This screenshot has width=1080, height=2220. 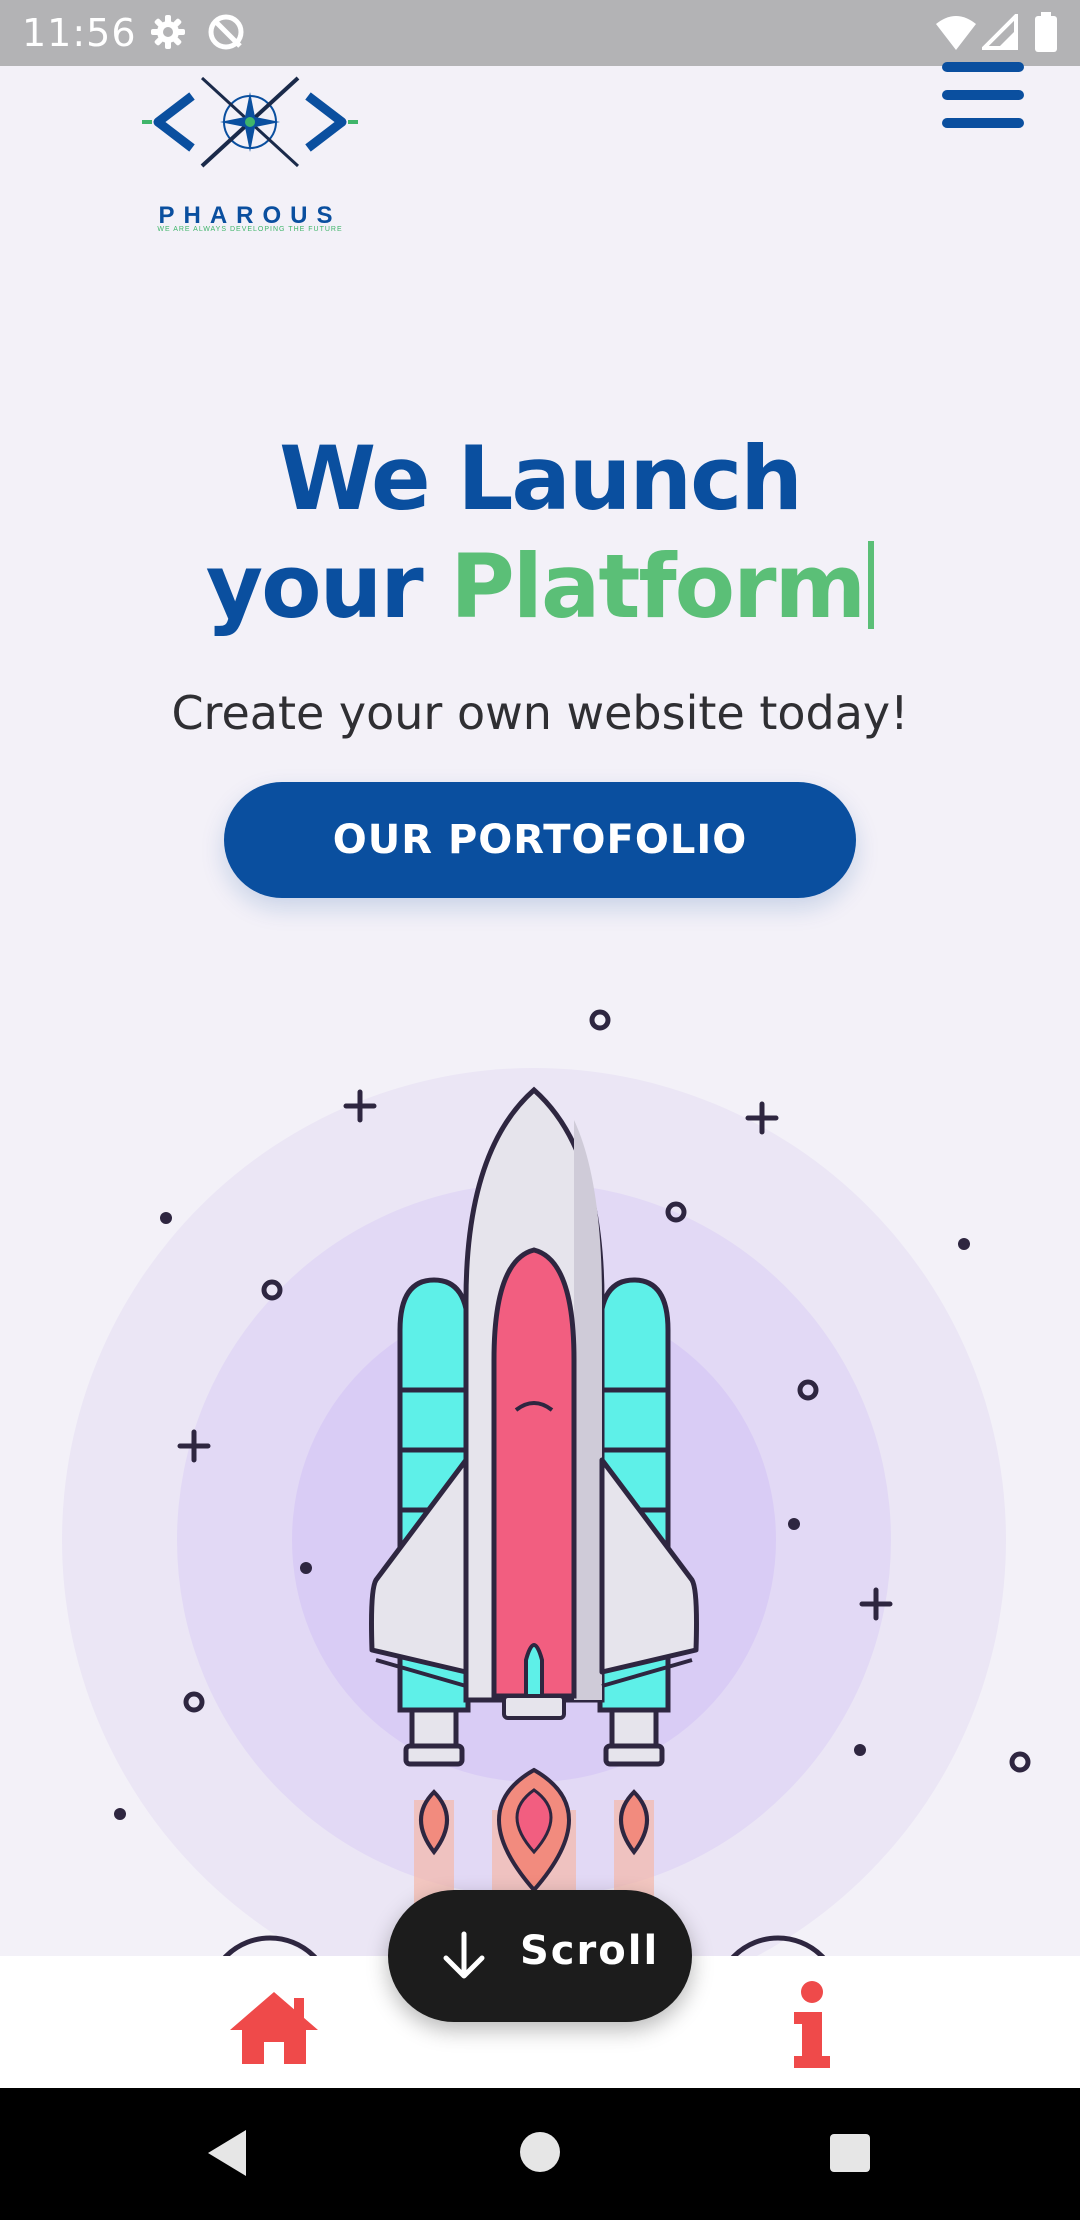 I want to click on hero-title-line2: your Platform, so click(x=540, y=587).